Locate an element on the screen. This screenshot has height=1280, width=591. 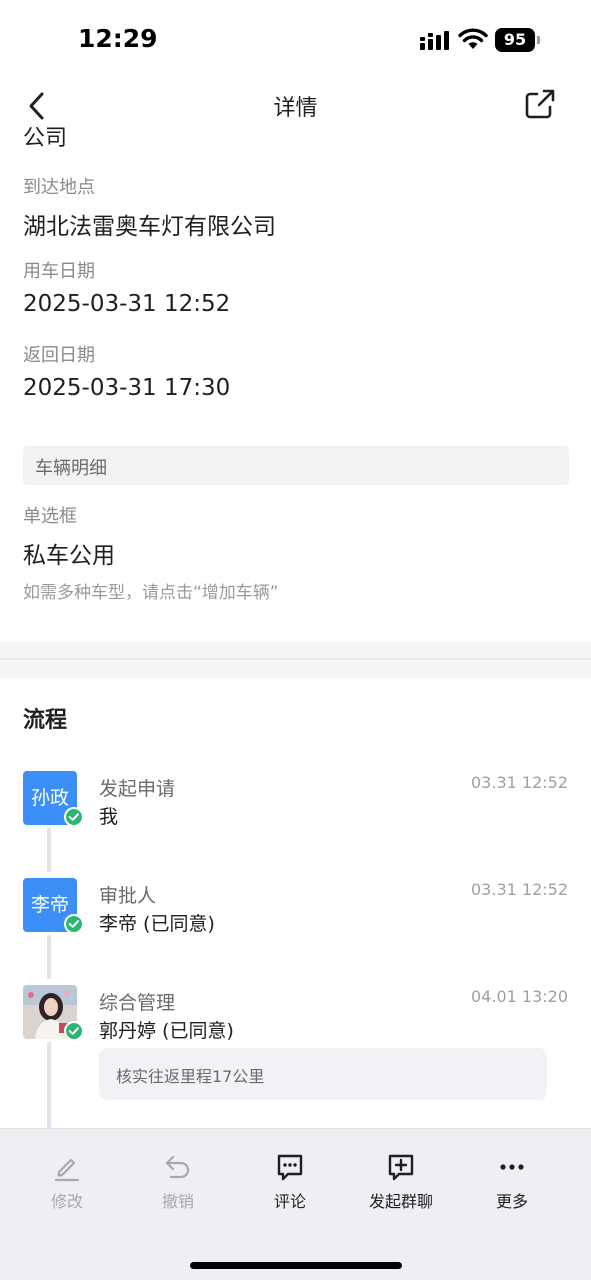
more-label: 更多 is located at coordinates (511, 1201).